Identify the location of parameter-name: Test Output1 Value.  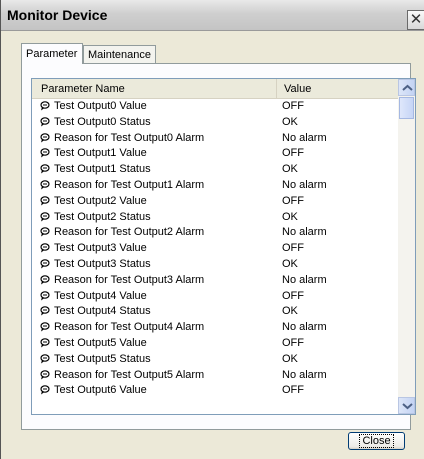
(100, 153).